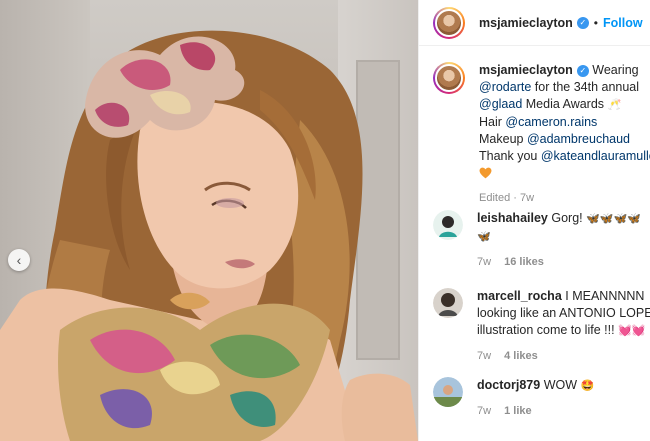 This screenshot has width=650, height=441. What do you see at coordinates (518, 411) in the screenshot?
I see `comment-likes: 1 like` at bounding box center [518, 411].